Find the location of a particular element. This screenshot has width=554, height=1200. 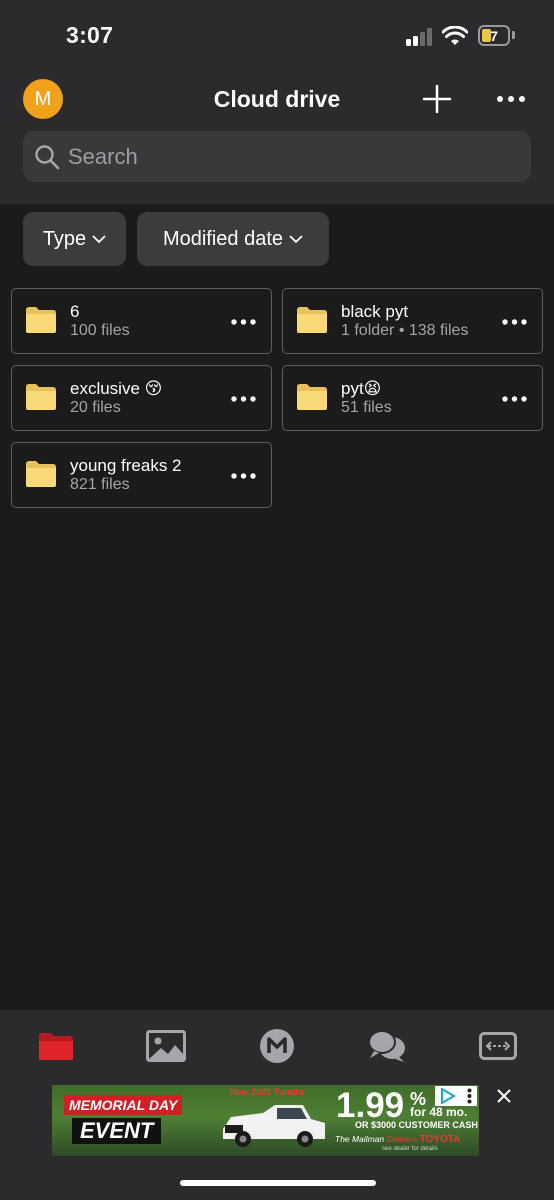

ad-brand-line: The Mailman Delivers TOYOTA is located at coordinates (397, 1139).